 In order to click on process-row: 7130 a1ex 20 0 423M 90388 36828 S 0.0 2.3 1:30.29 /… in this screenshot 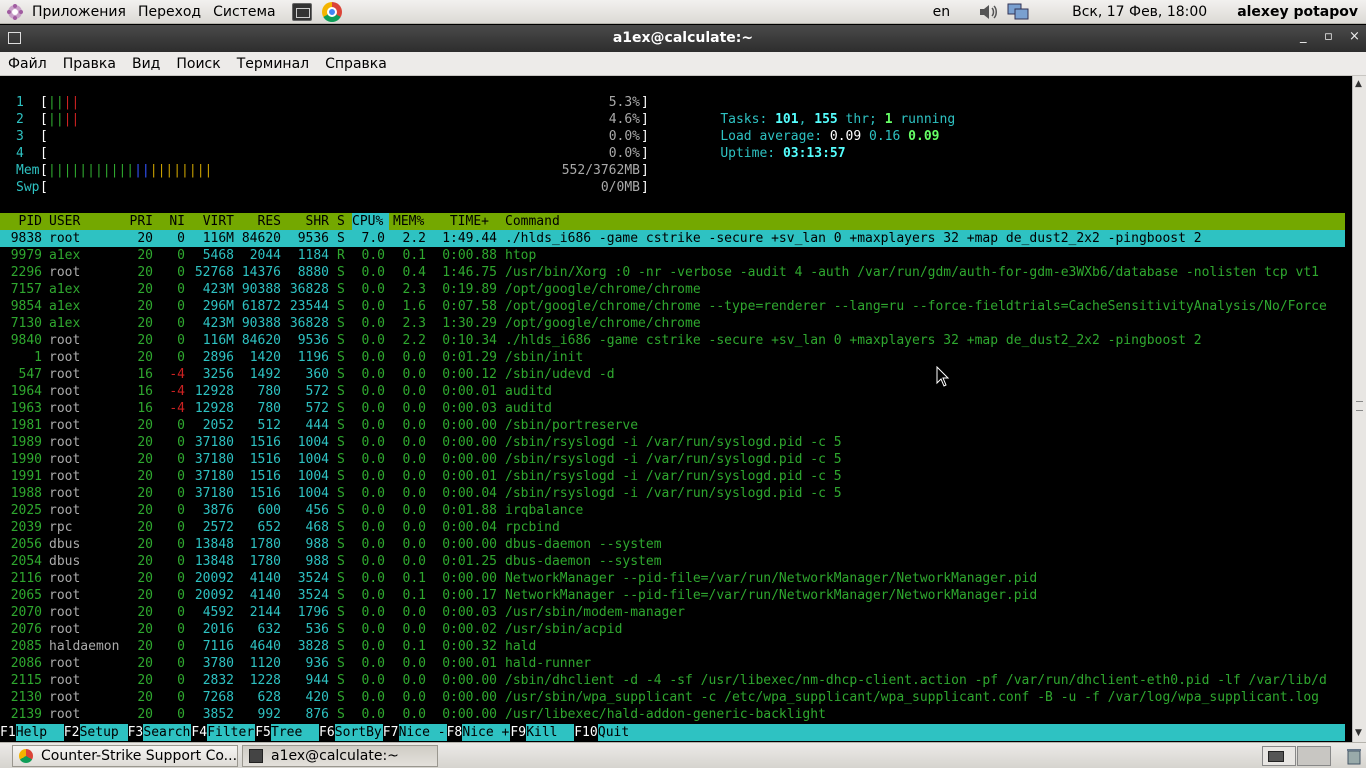, I will do `click(676, 323)`.